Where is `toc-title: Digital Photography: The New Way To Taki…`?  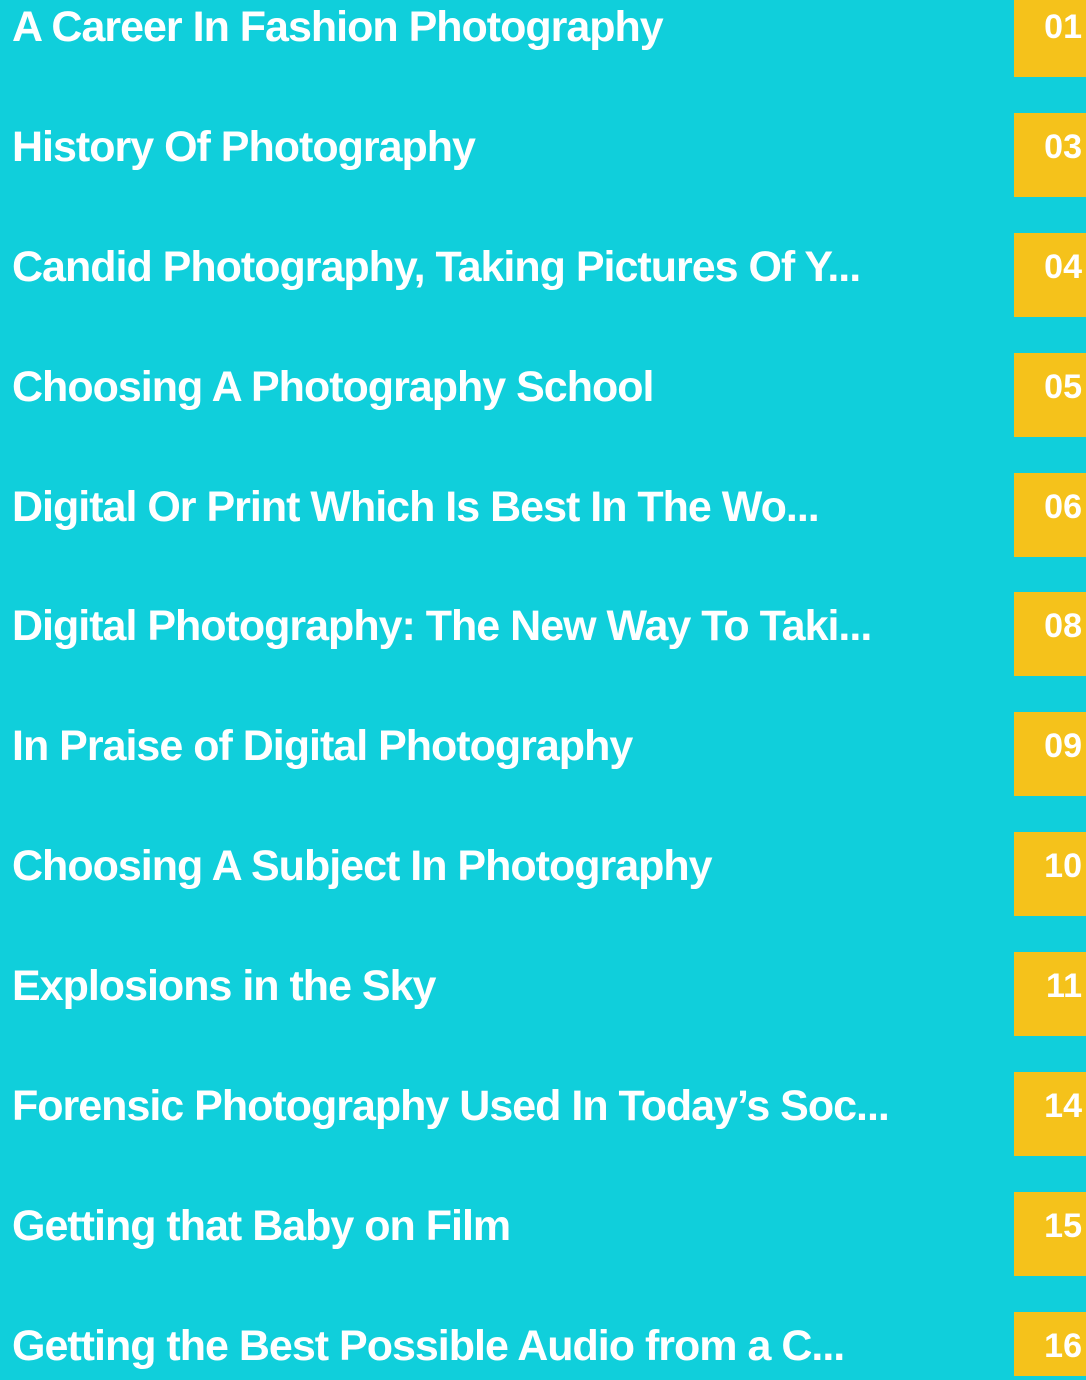 toc-title: Digital Photography: The New Way To Taki… is located at coordinates (442, 634).